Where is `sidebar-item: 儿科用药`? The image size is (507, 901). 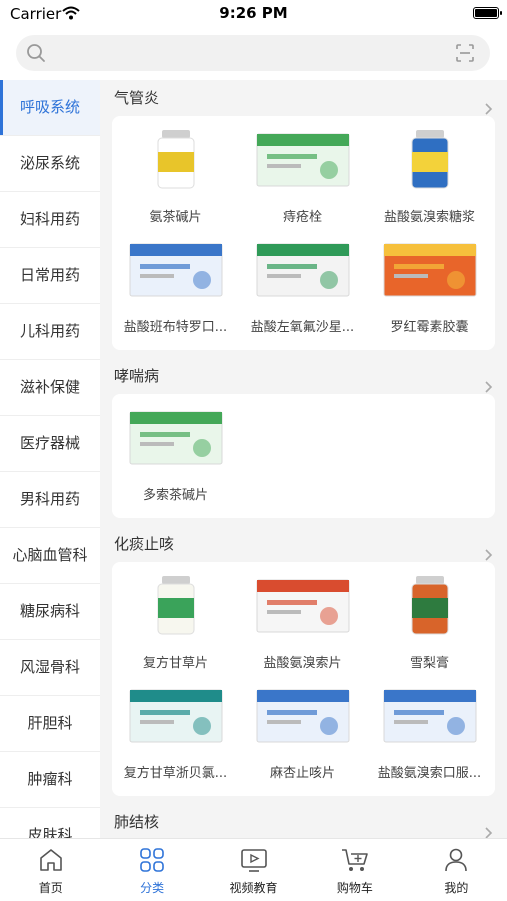 sidebar-item: 儿科用药 is located at coordinates (50, 332).